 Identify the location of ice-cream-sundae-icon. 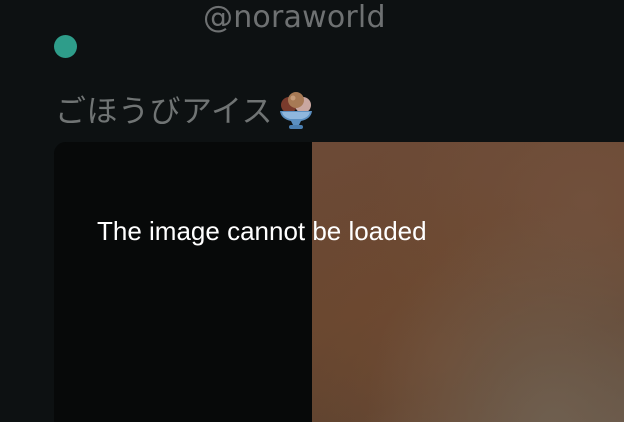
(296, 112).